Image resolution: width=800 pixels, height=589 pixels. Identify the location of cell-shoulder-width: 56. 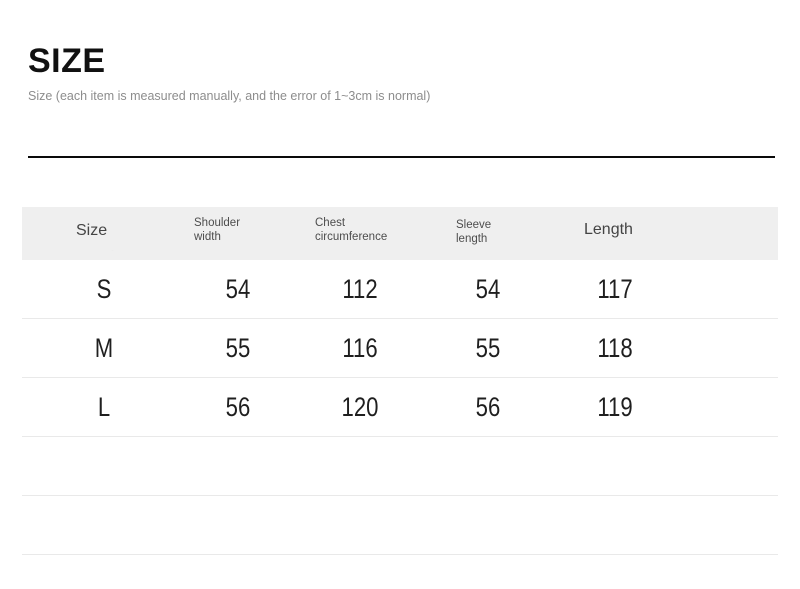
(238, 406).